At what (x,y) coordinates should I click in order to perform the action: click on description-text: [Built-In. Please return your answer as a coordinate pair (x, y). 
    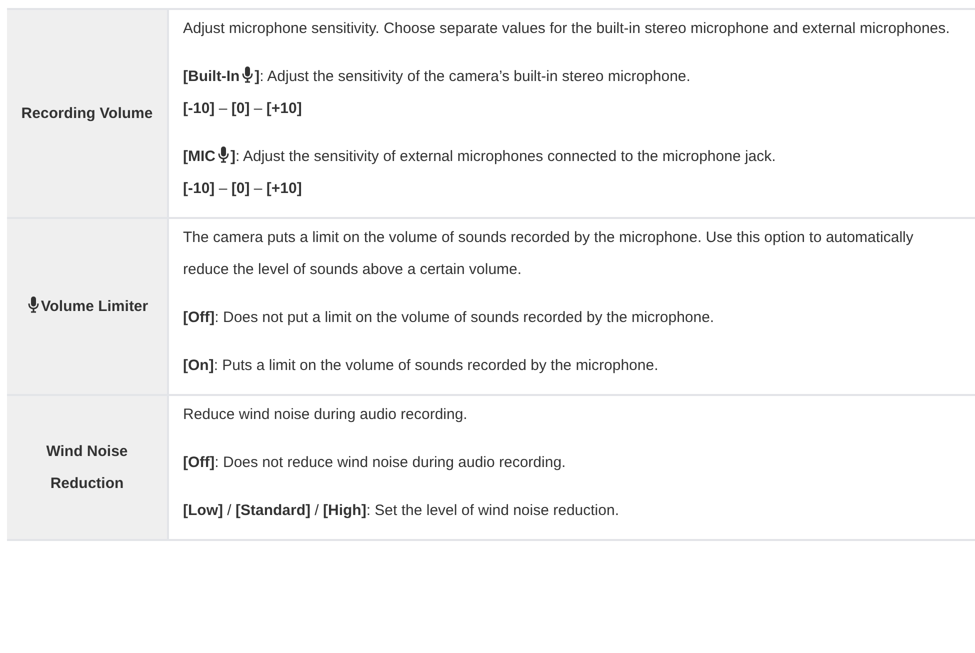
    Looking at the image, I should click on (211, 76).